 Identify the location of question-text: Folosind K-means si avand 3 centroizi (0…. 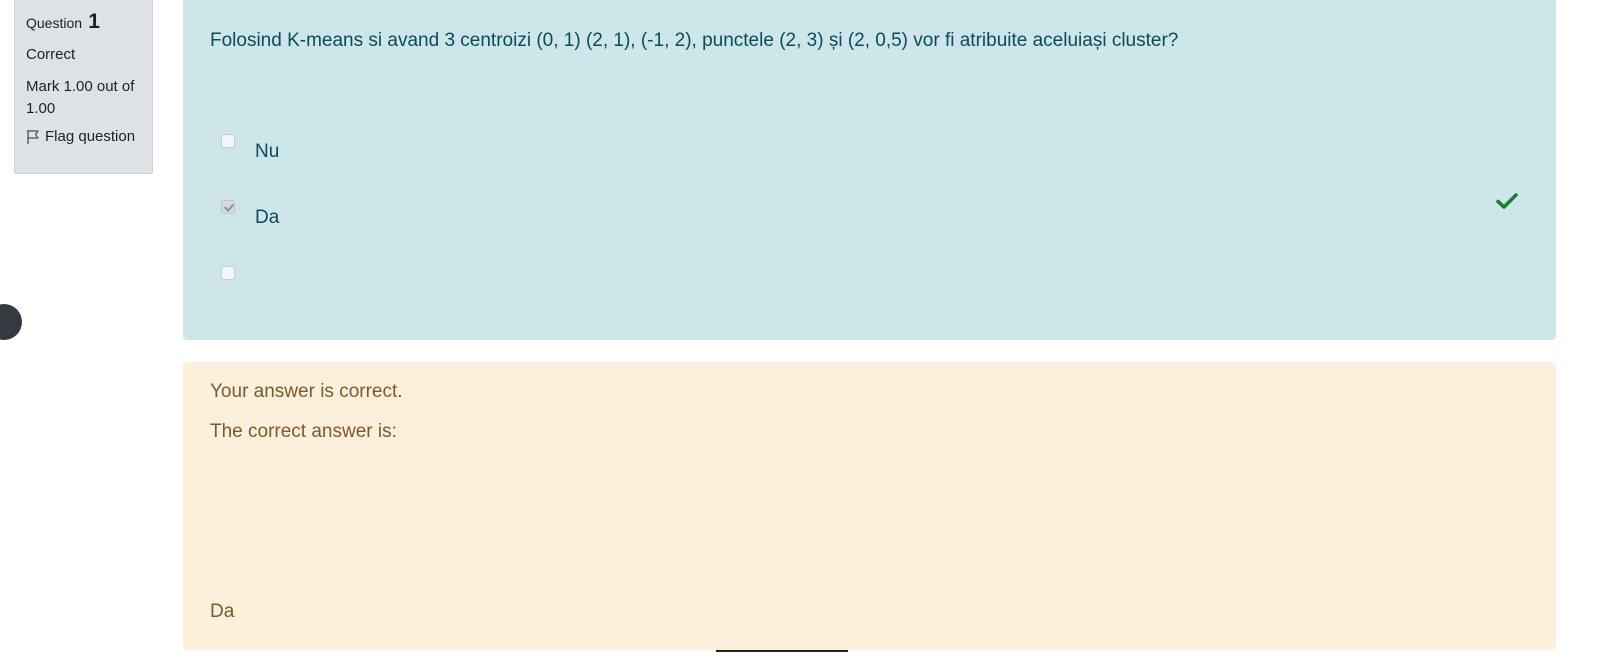
(694, 40).